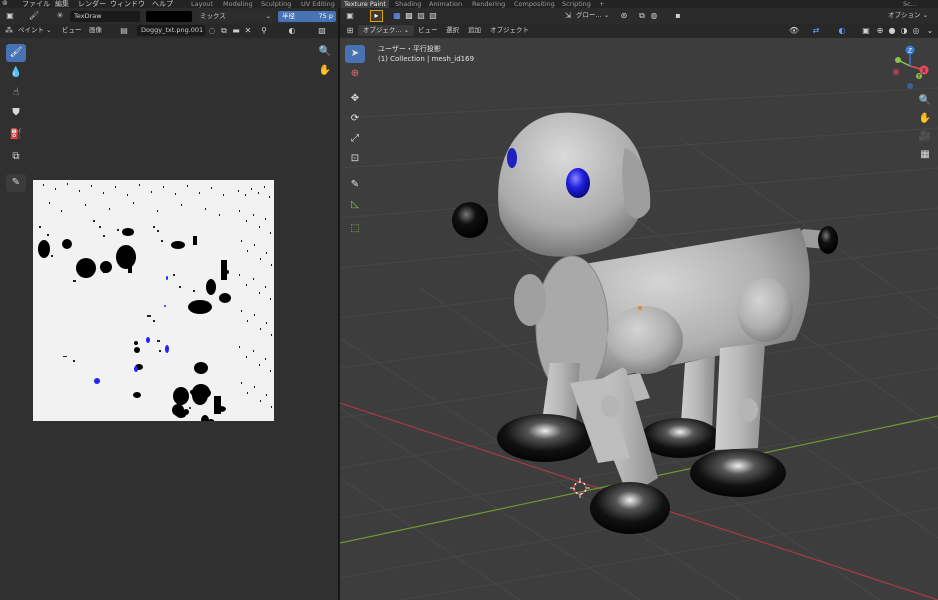 This screenshot has height=600, width=938. I want to click on 3d-cursor, so click(580, 488).